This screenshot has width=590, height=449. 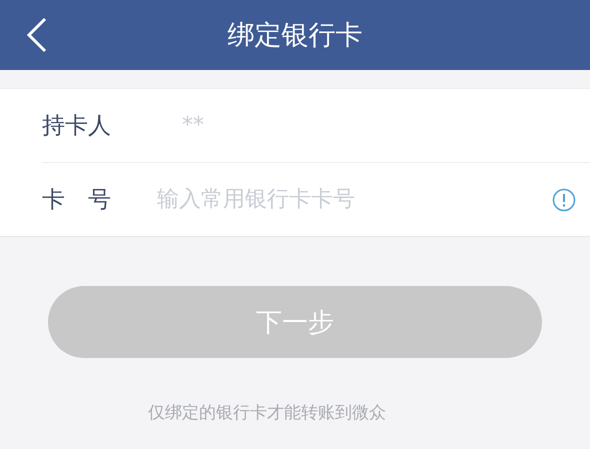 What do you see at coordinates (77, 126) in the screenshot?
I see `field-label: 持卡人` at bounding box center [77, 126].